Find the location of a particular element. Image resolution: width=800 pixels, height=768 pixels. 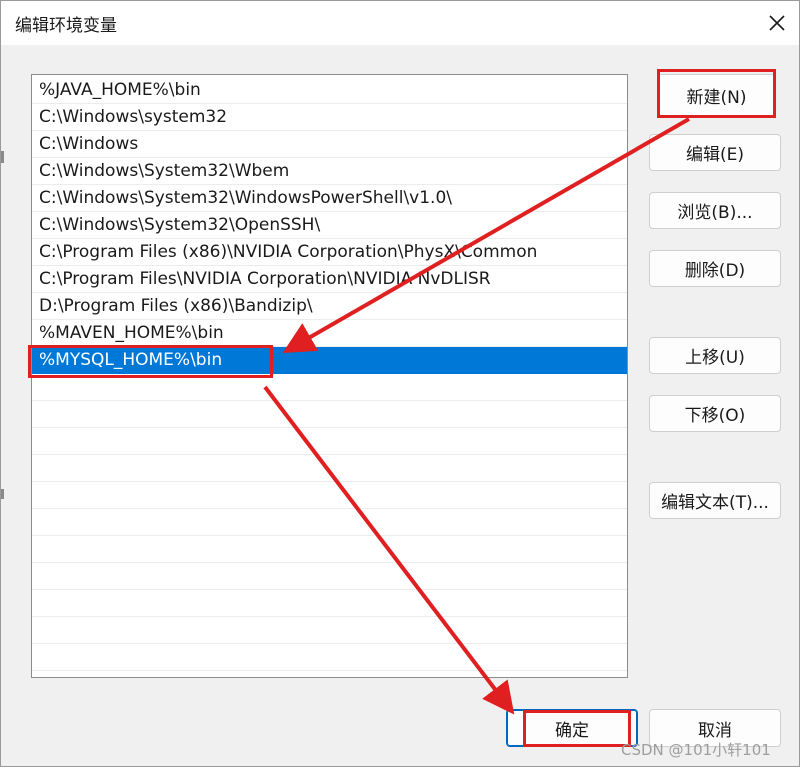

close-button is located at coordinates (777, 23).